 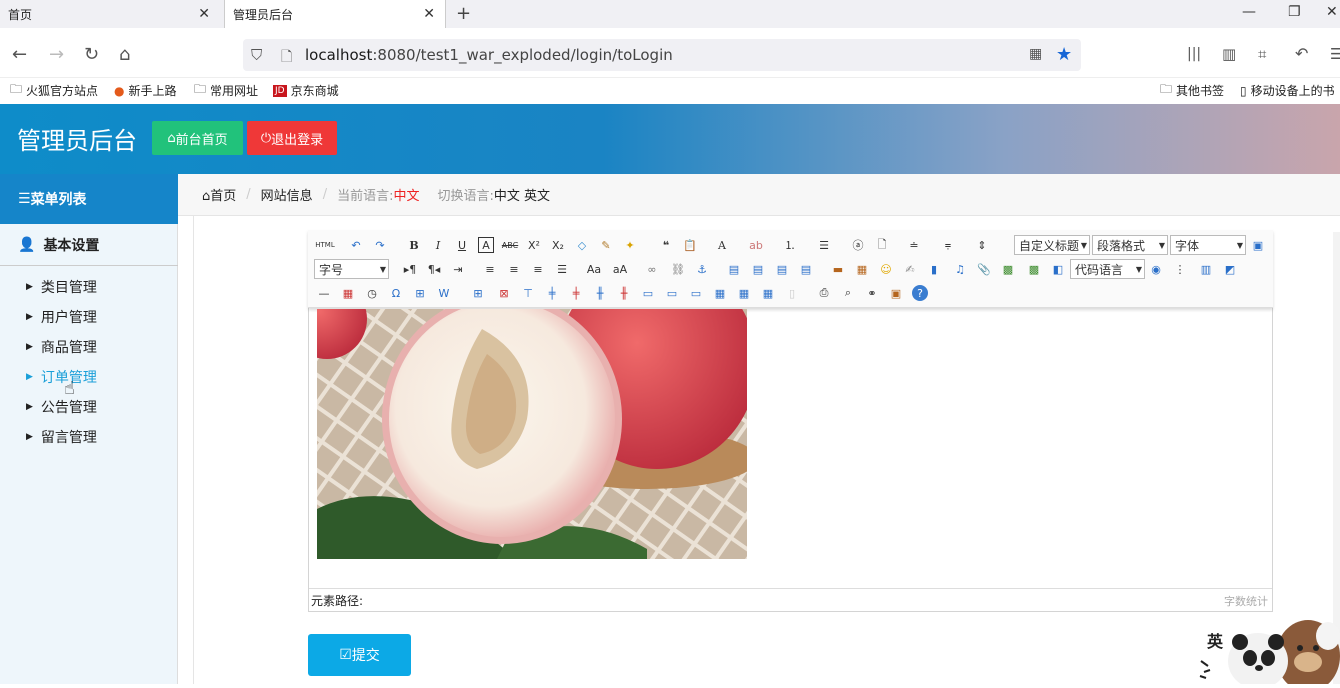 I want to click on peach-image, so click(x=532, y=434).